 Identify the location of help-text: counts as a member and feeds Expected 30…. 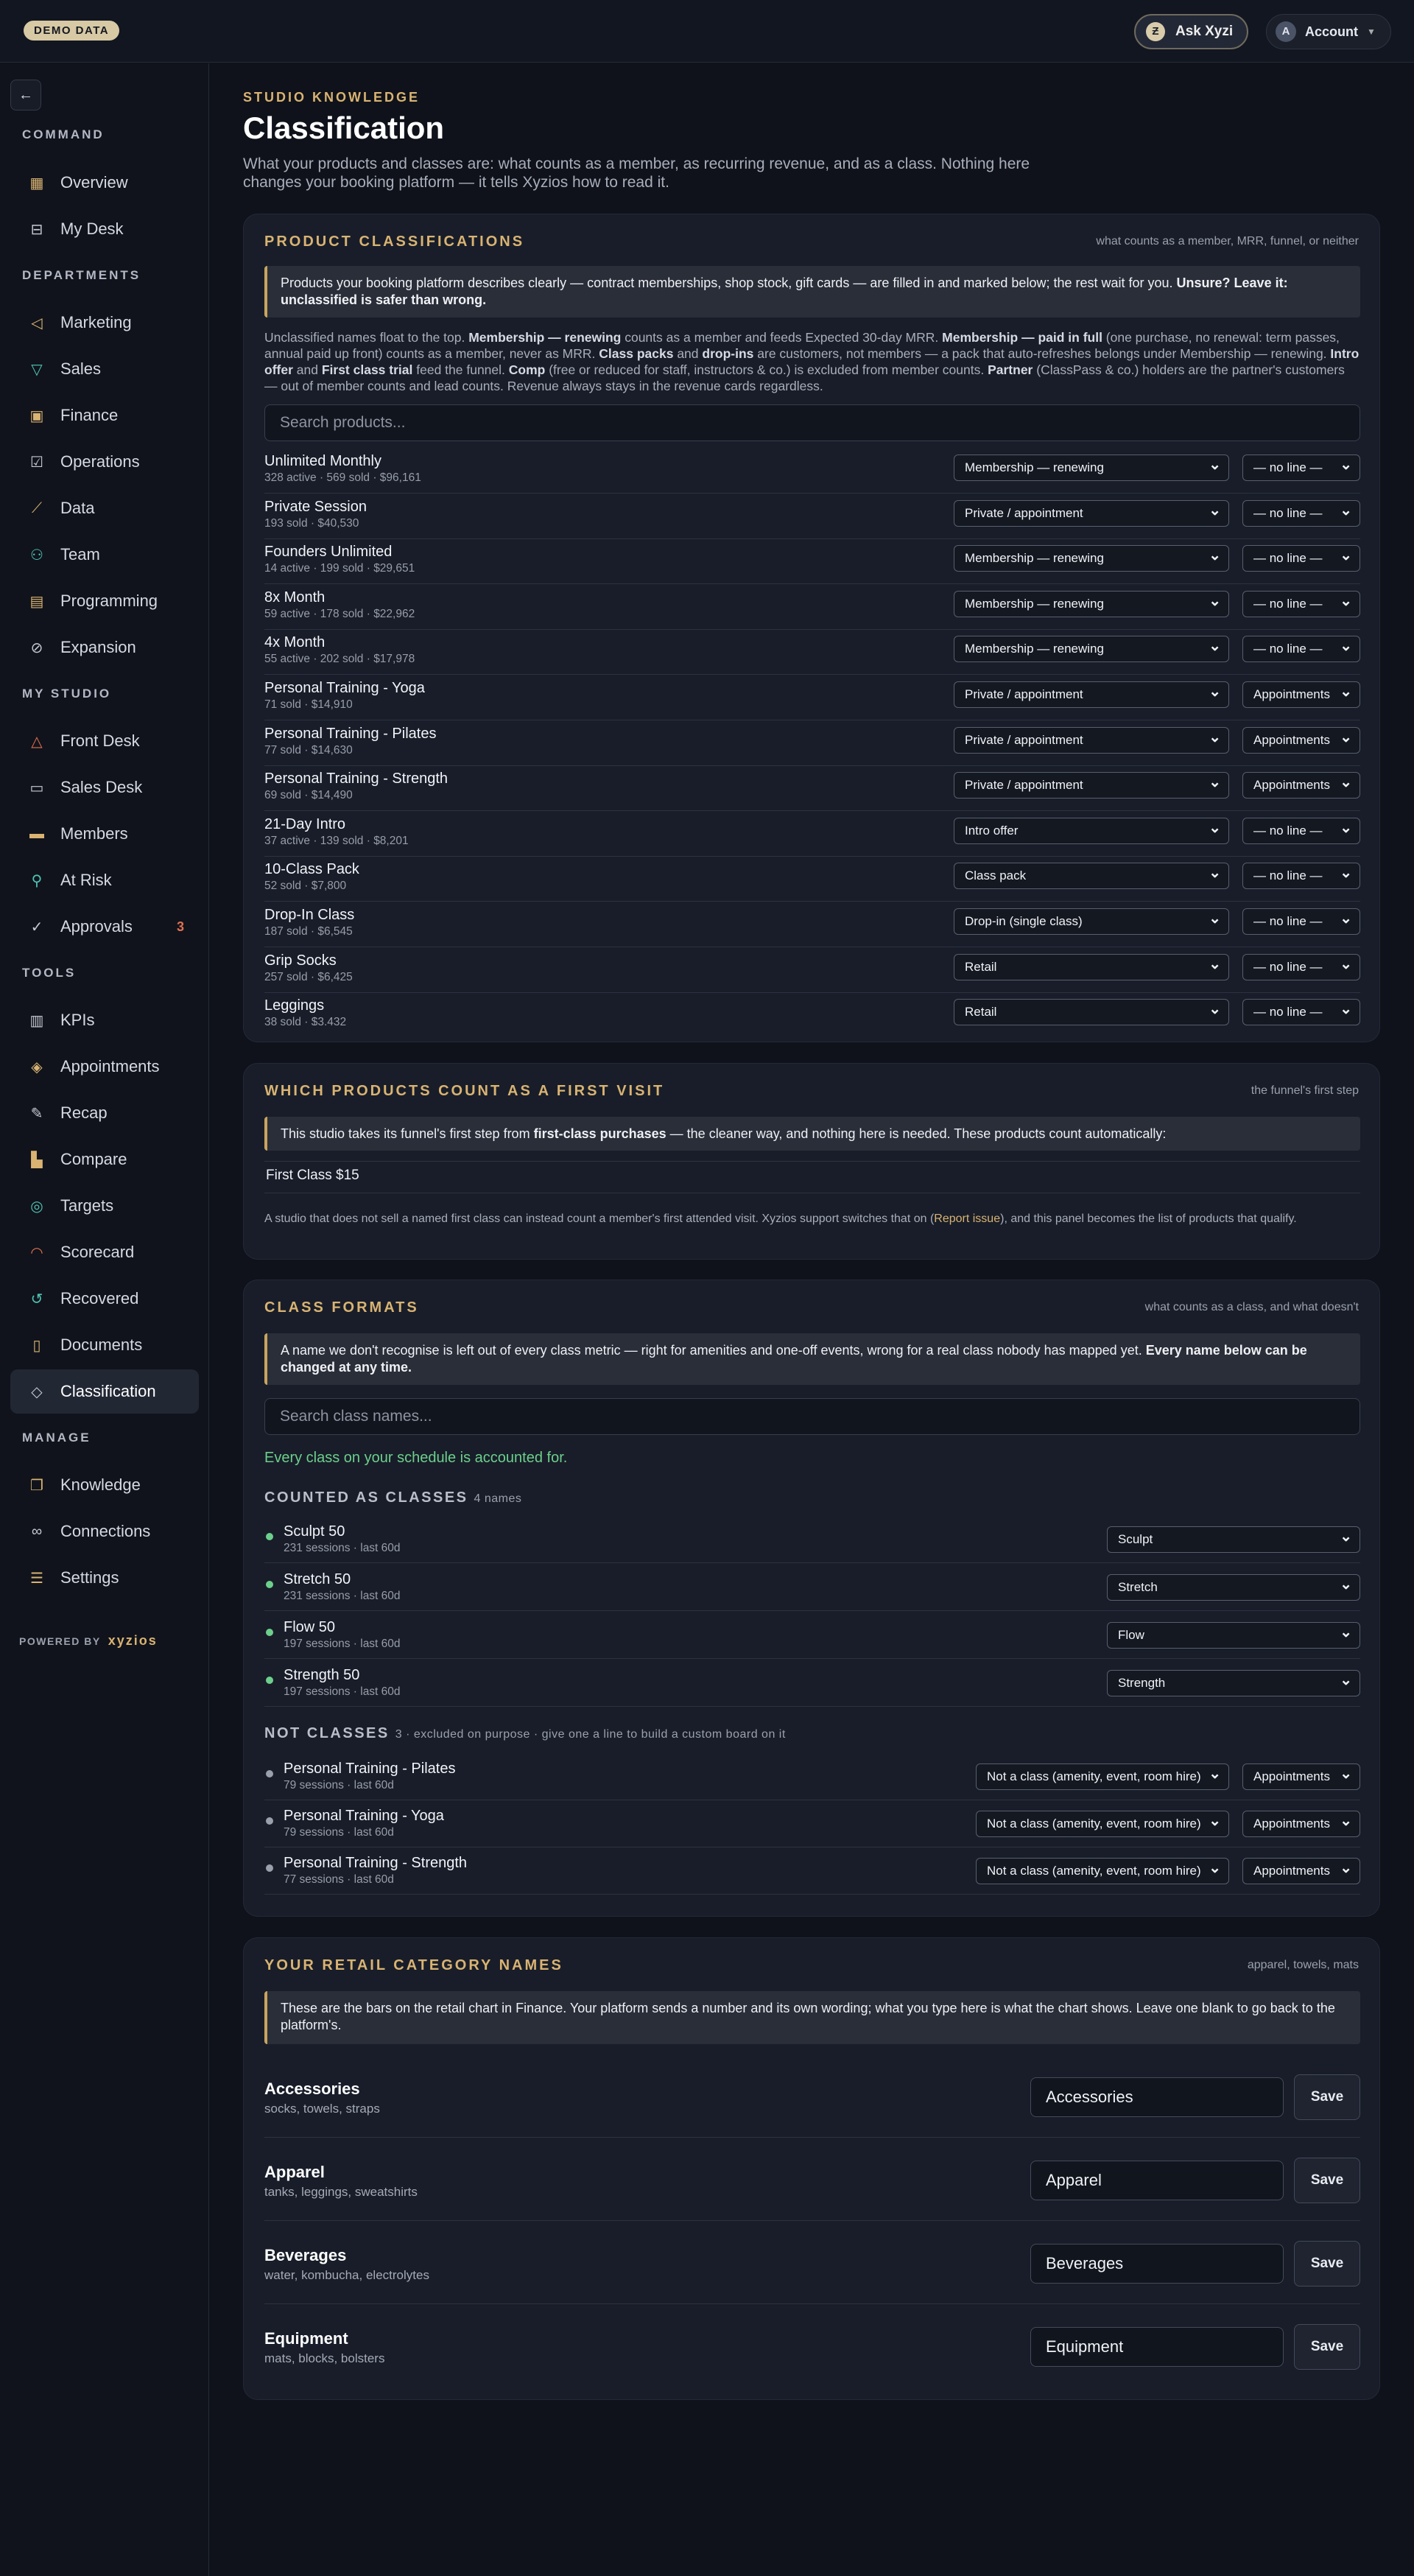
(782, 337).